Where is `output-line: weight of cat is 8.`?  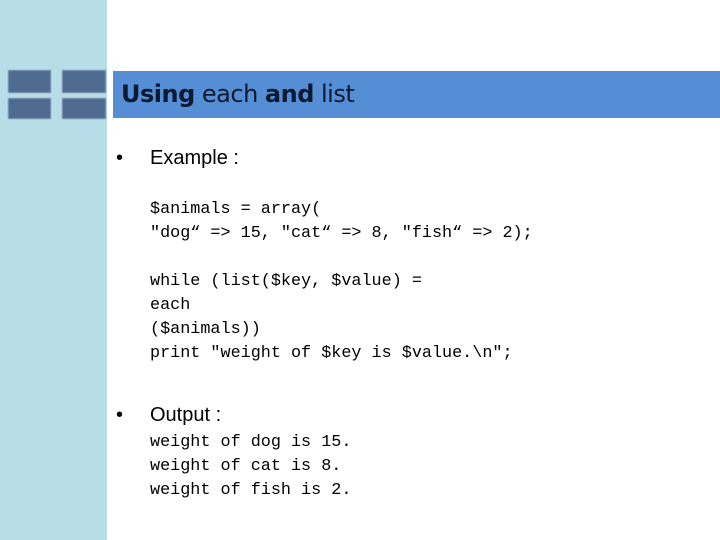
output-line: weight of cat is 8. is located at coordinates (246, 466).